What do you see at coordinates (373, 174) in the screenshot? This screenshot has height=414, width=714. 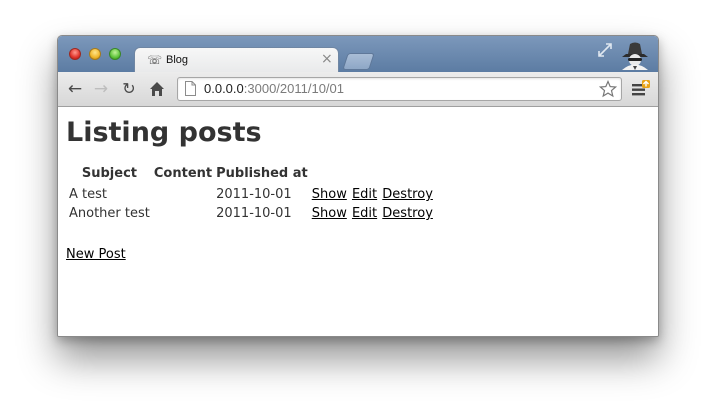 I see `header-actions` at bounding box center [373, 174].